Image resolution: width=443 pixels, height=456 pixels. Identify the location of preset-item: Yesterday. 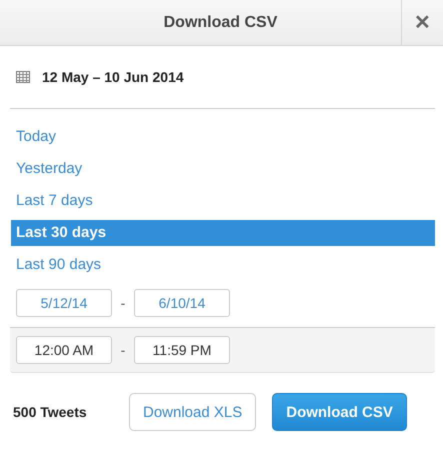
(223, 169).